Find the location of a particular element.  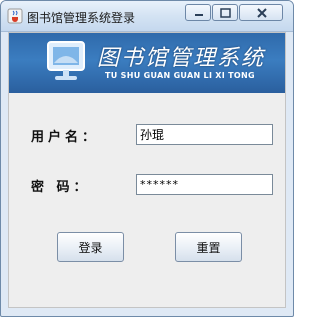

maximize-icon is located at coordinates (225, 13).